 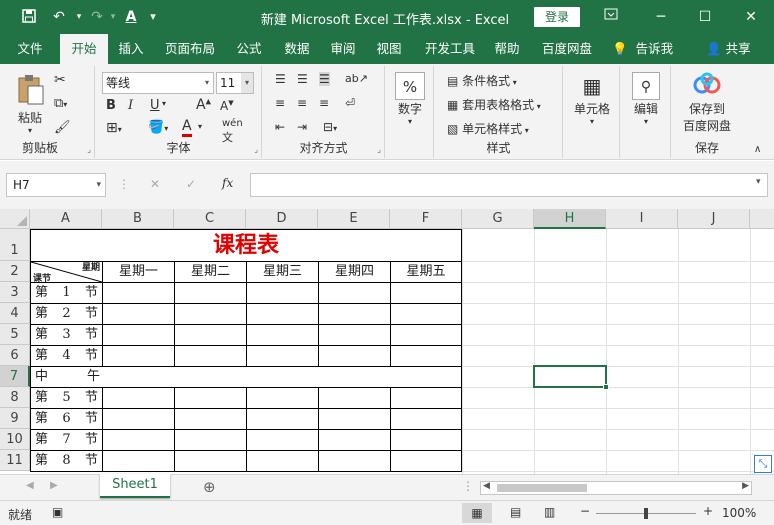 What do you see at coordinates (571, 377) in the screenshot?
I see `selected-cell-h7` at bounding box center [571, 377].